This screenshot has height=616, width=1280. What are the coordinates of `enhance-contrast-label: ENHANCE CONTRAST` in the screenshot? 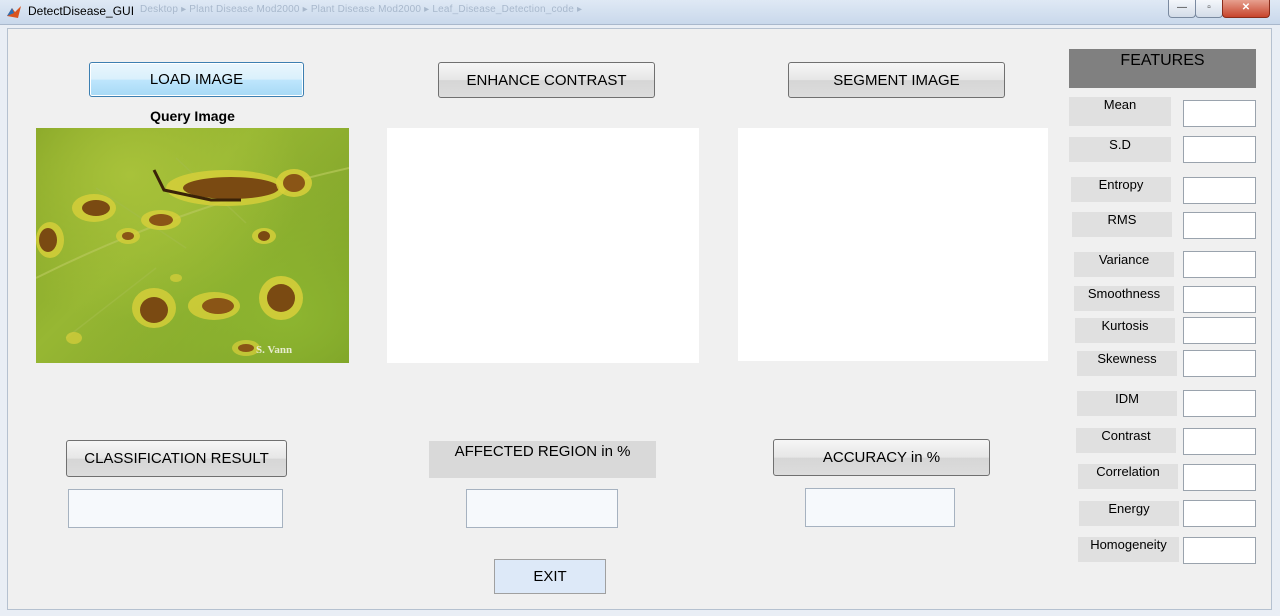 It's located at (546, 80).